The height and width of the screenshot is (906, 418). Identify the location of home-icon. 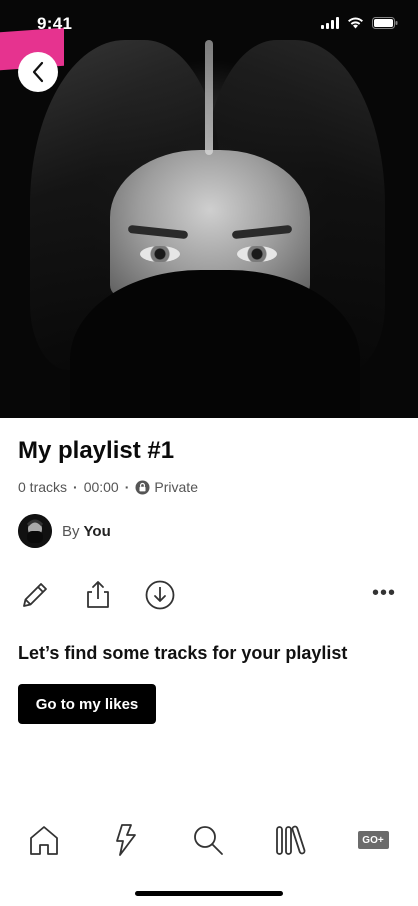
(44, 840).